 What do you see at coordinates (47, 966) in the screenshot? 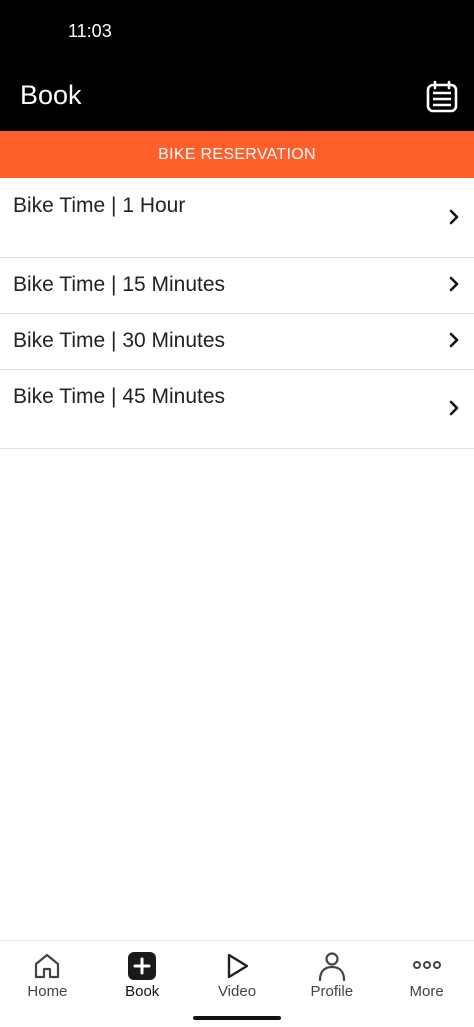
I see `home-icon` at bounding box center [47, 966].